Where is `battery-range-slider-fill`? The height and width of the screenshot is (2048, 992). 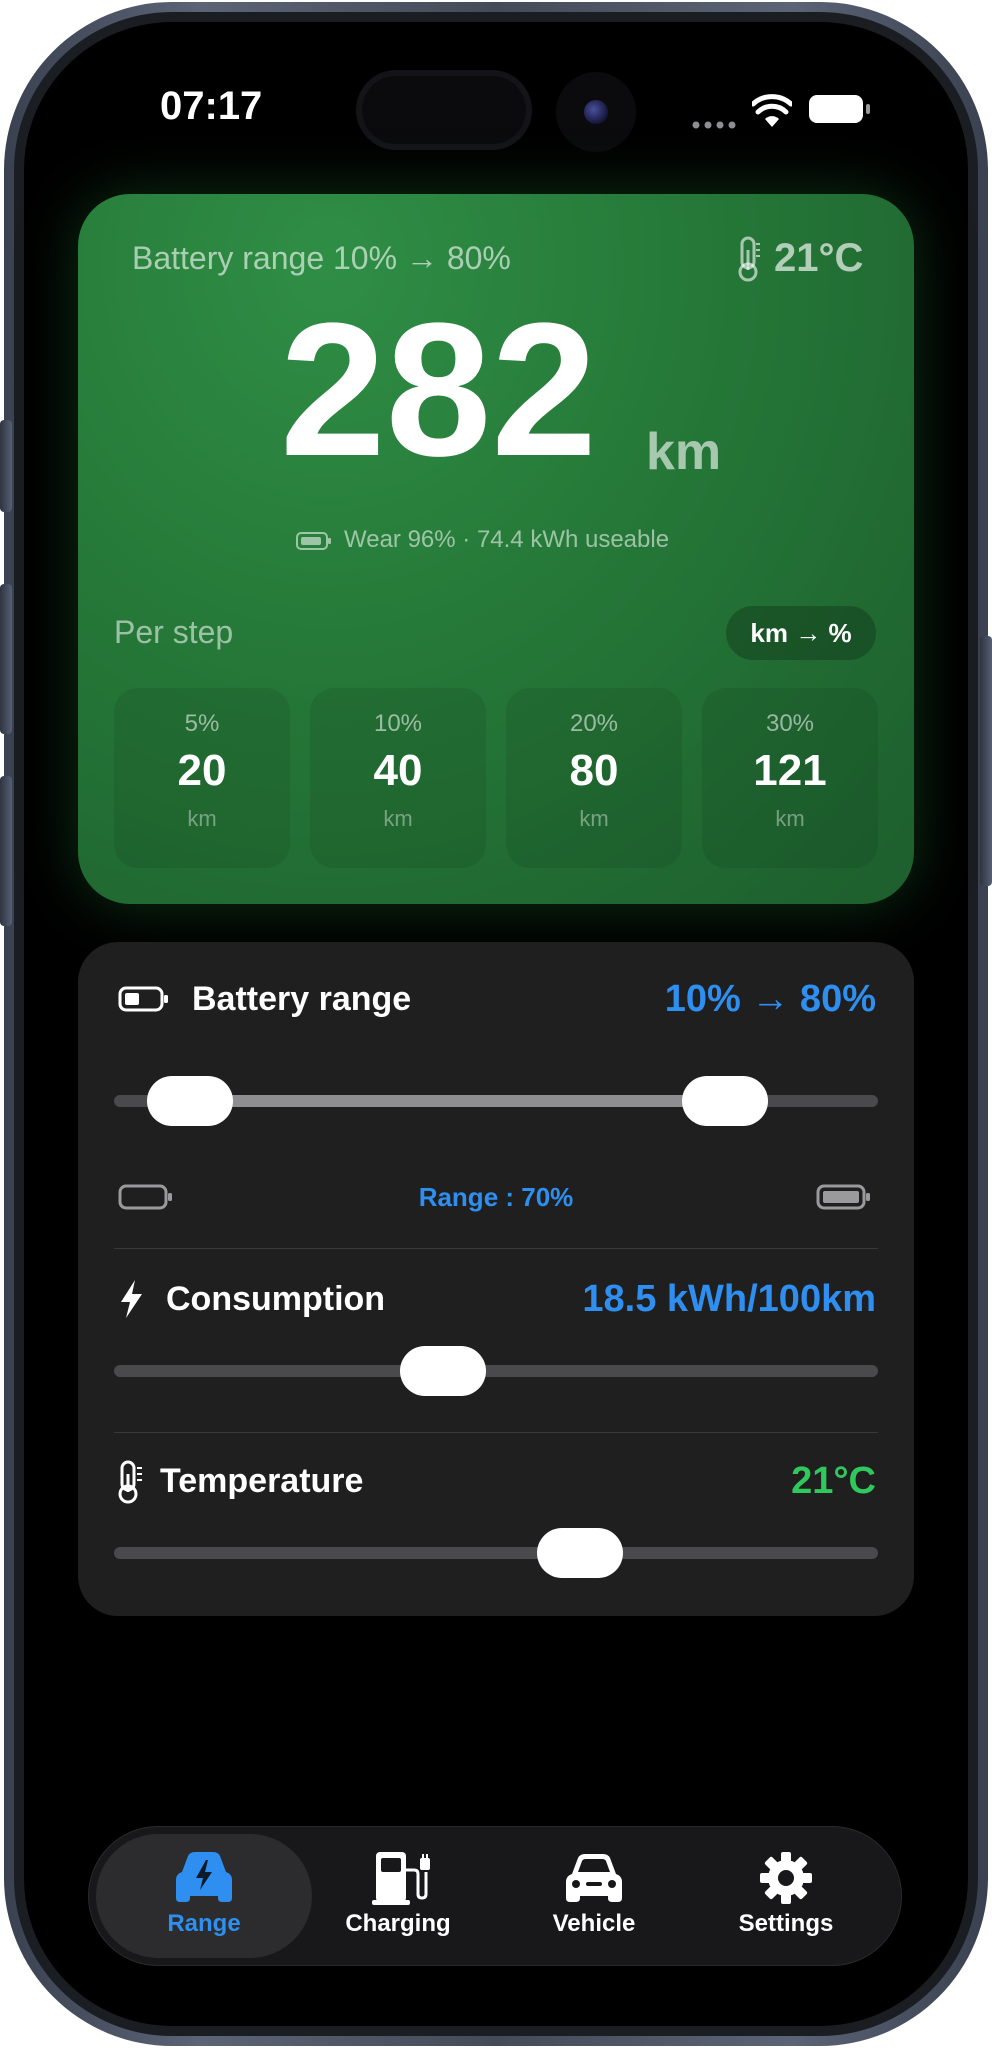
battery-range-slider-fill is located at coordinates (458, 1101).